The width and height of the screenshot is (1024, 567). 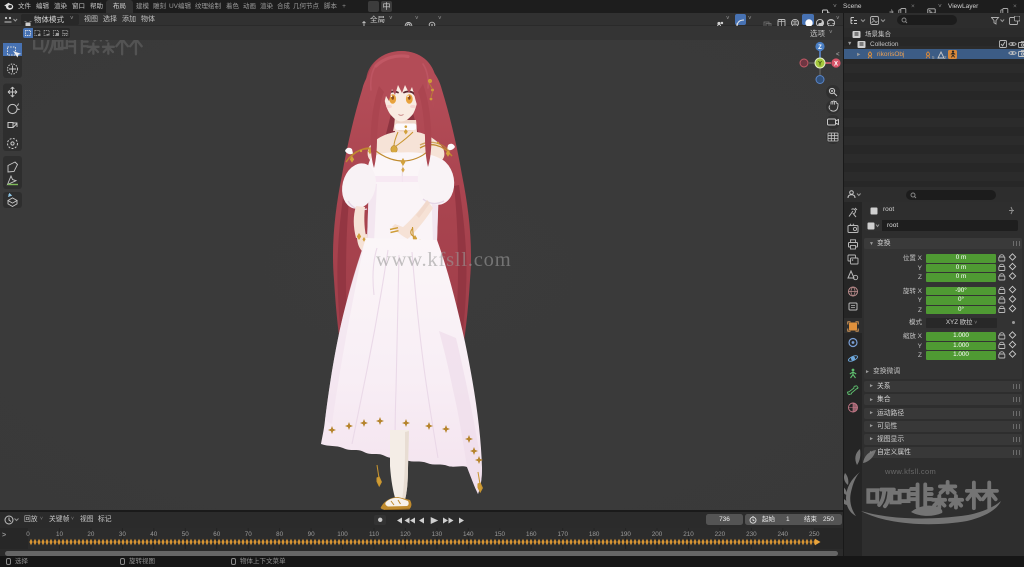 What do you see at coordinates (531, 534) in the screenshot?
I see `svg-text: 160` at bounding box center [531, 534].